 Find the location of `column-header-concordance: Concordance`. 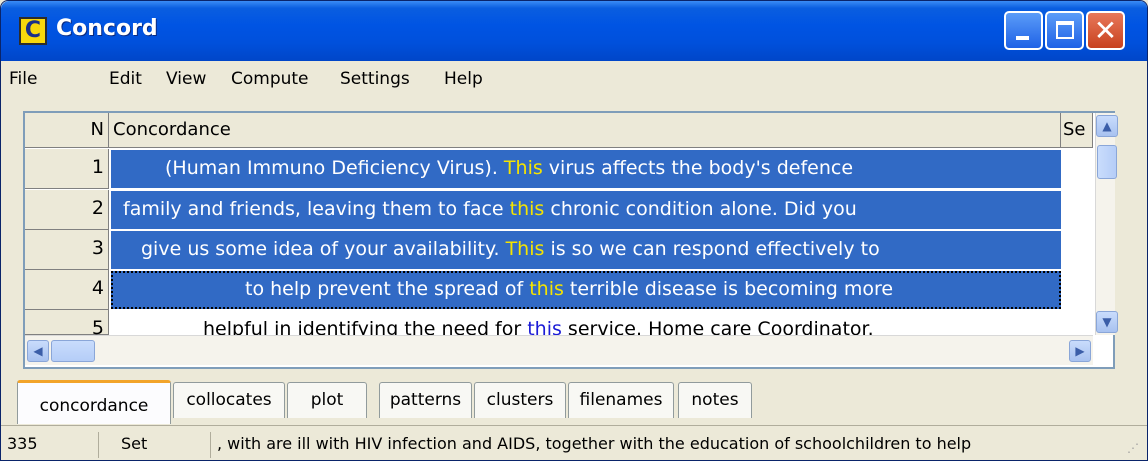

column-header-concordance: Concordance is located at coordinates (585, 130).